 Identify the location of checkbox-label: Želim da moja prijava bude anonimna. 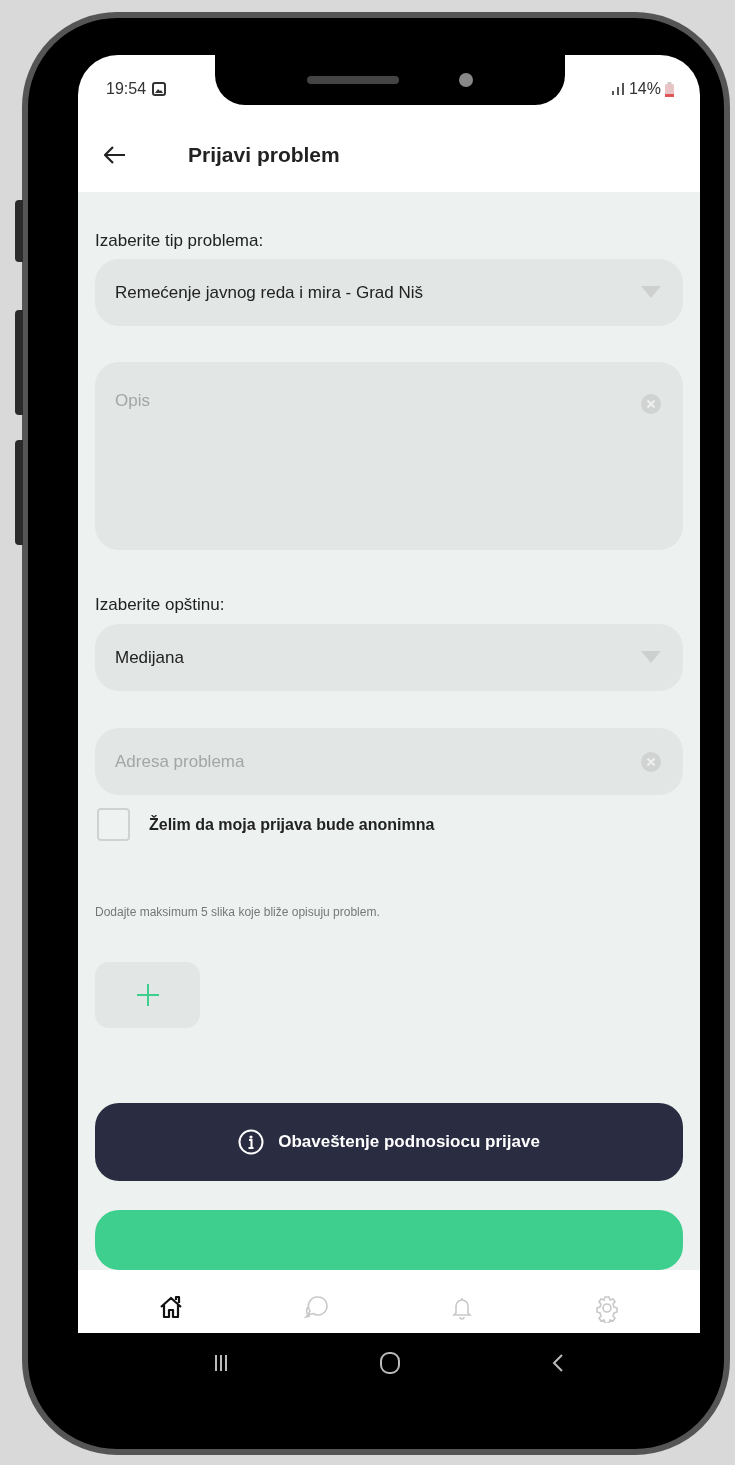
(292, 824).